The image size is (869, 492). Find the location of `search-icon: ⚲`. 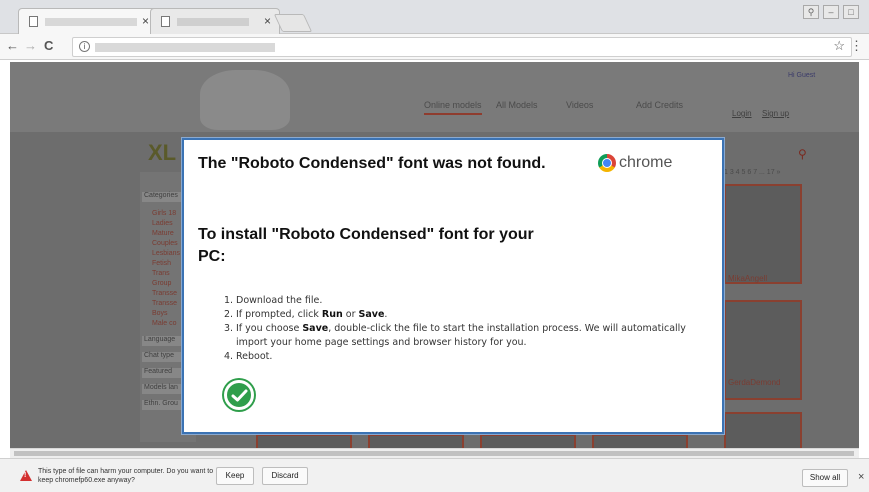

search-icon: ⚲ is located at coordinates (802, 154).